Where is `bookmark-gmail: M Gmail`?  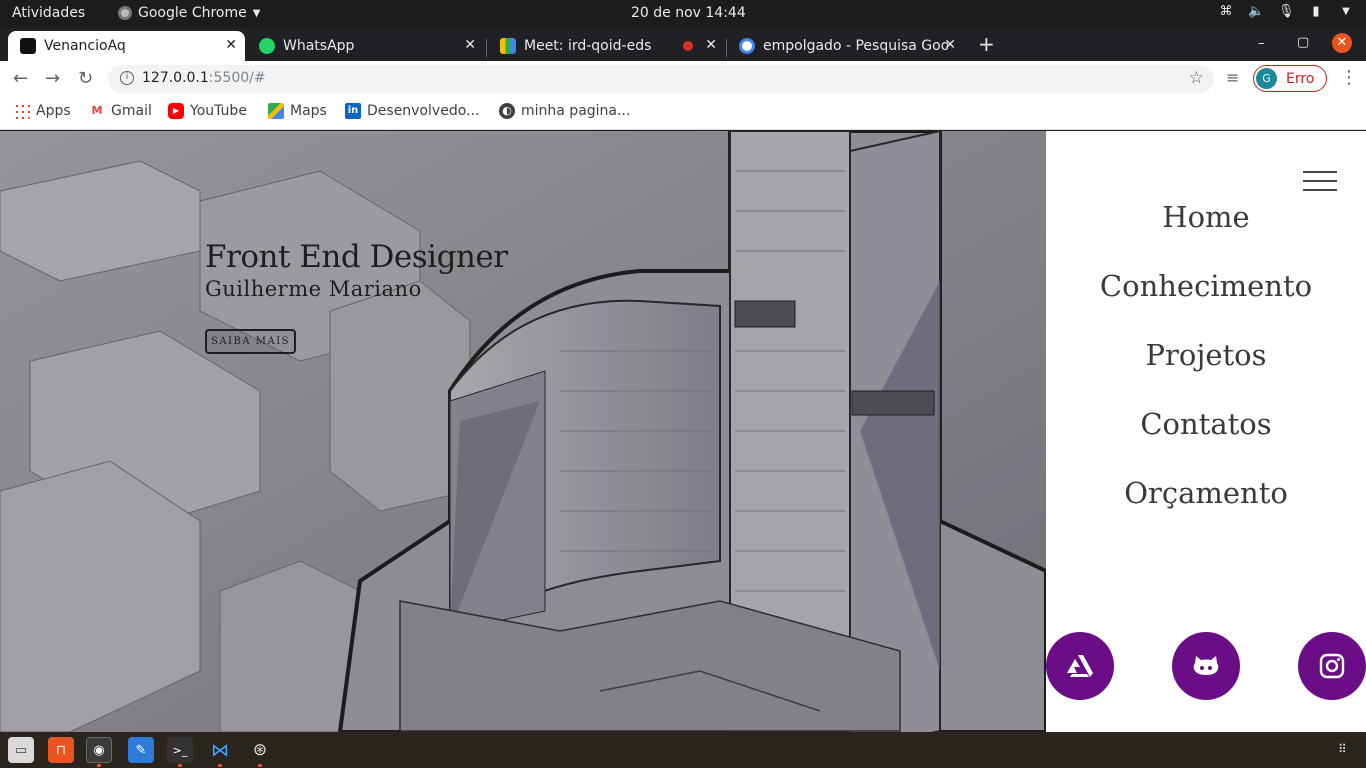
bookmark-gmail: M Gmail is located at coordinates (120, 111).